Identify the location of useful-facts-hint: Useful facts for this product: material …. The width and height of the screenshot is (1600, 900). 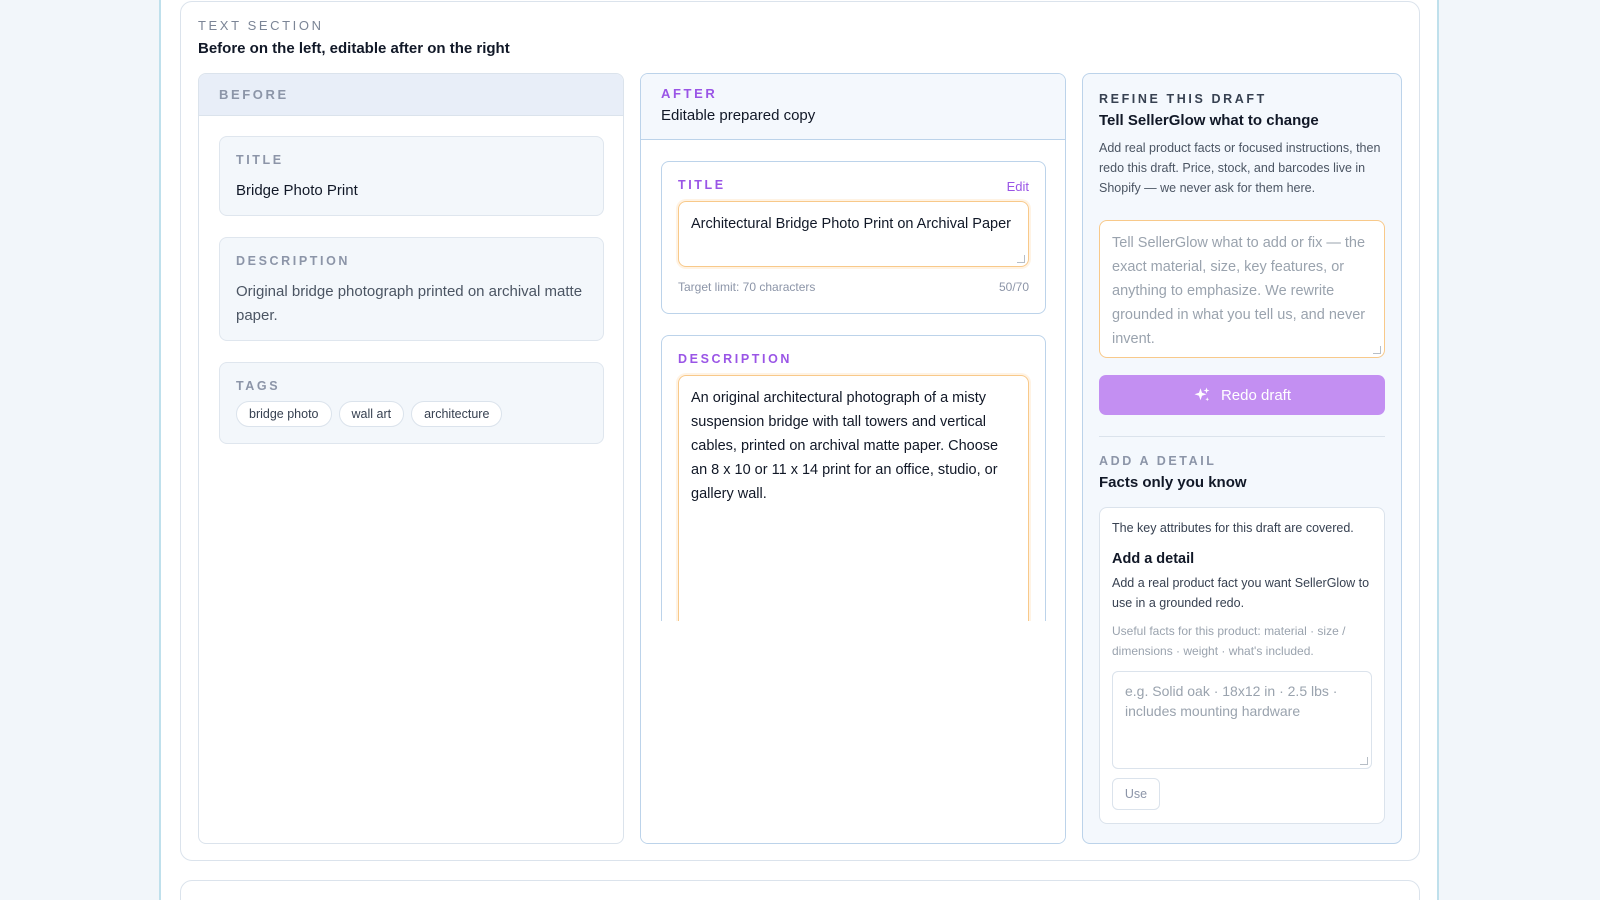
(1229, 641).